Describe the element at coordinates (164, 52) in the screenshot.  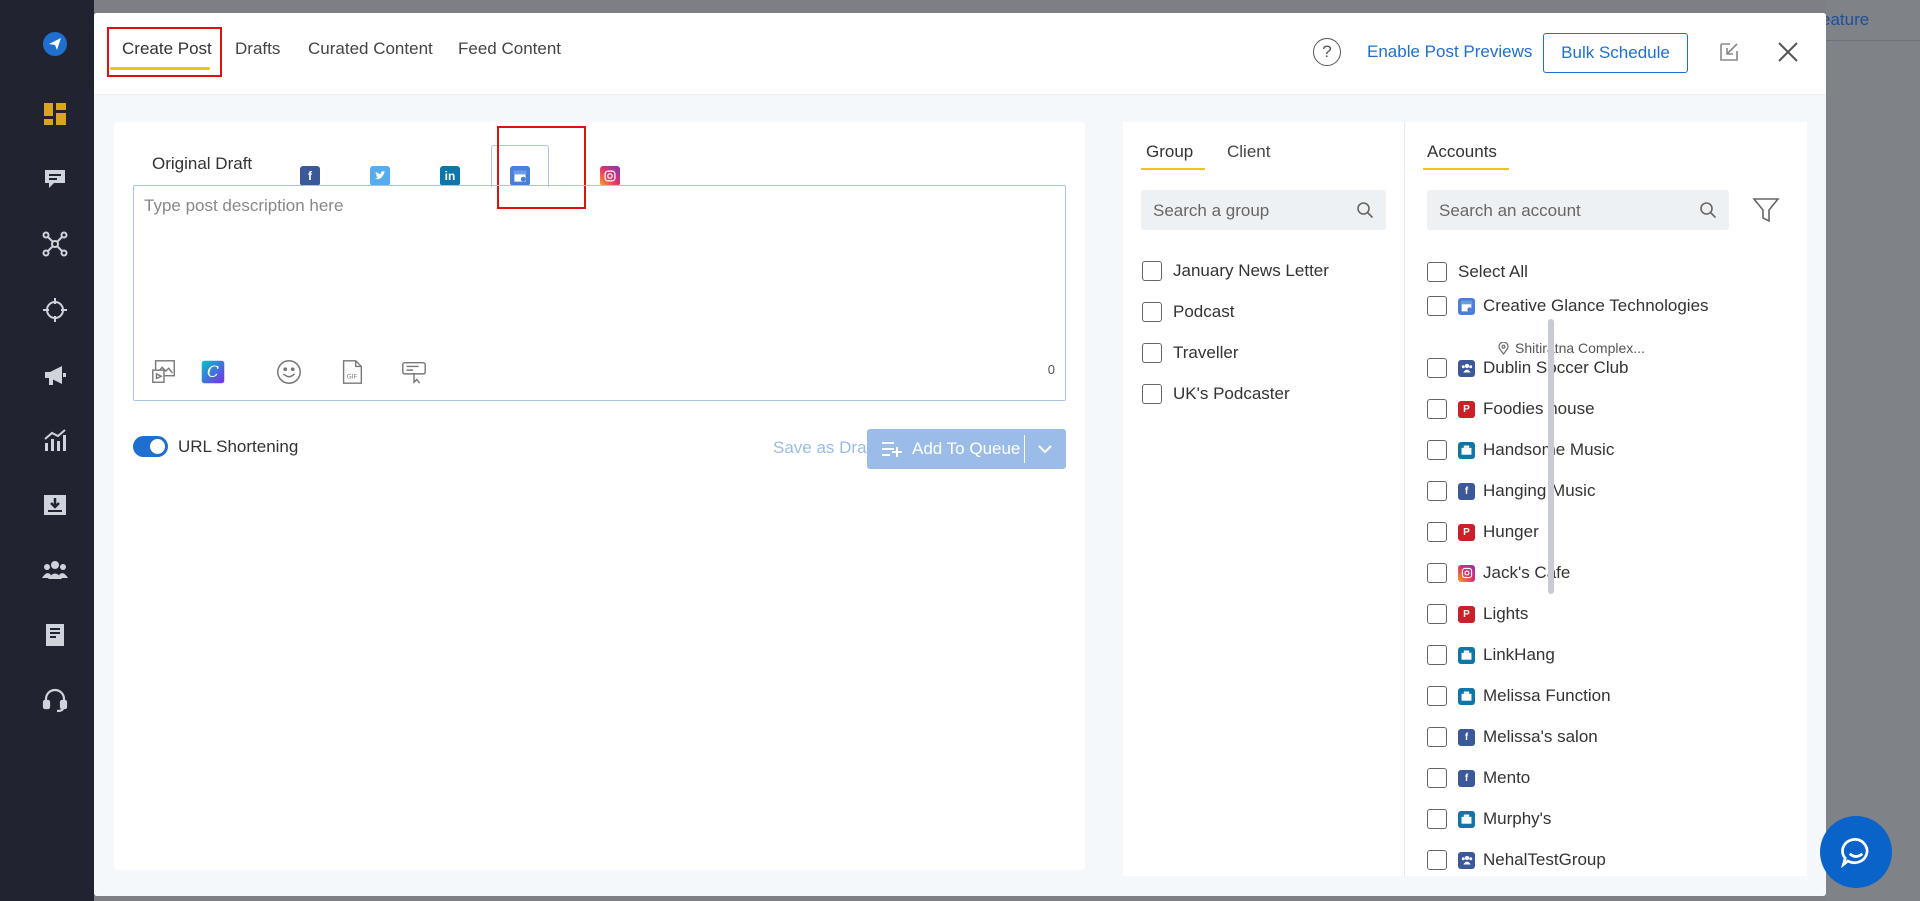
I see `highlight-box` at that location.